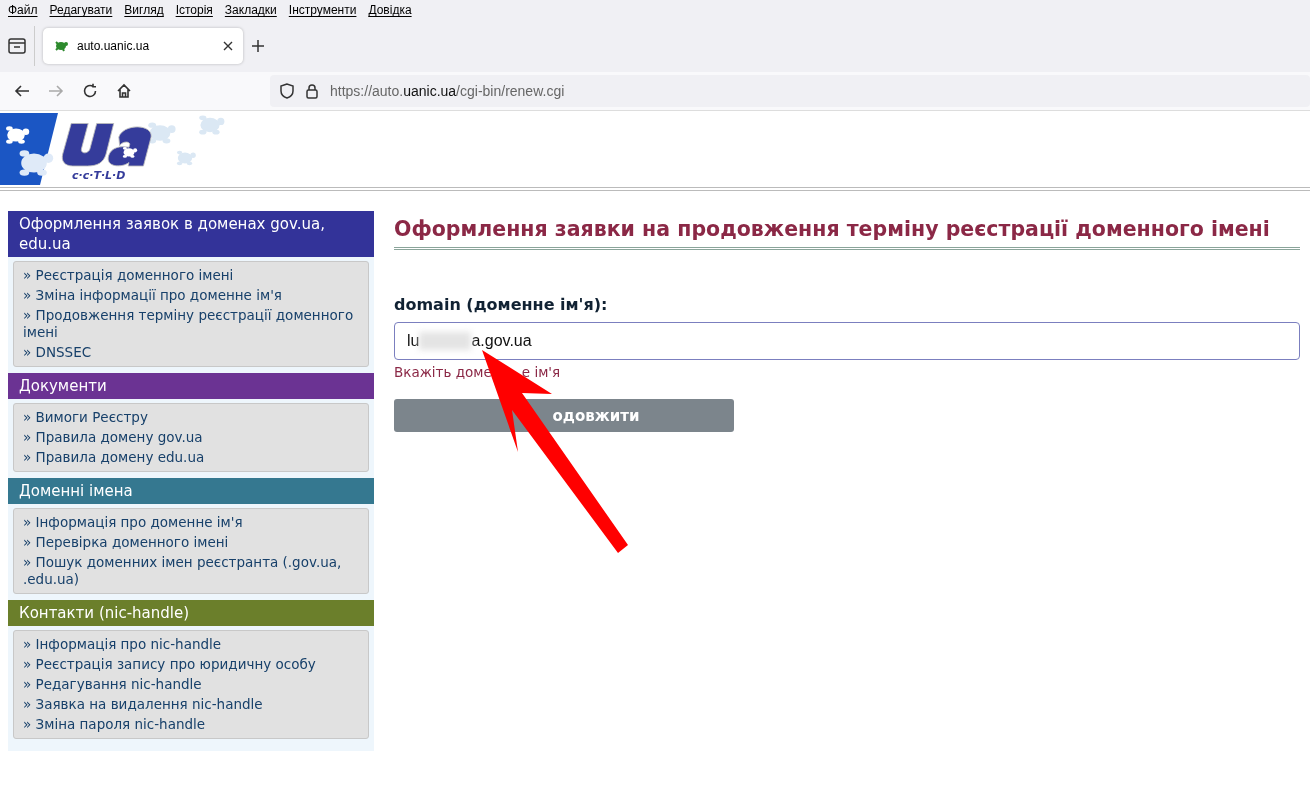 The width and height of the screenshot is (1310, 810). What do you see at coordinates (847, 341) in the screenshot?
I see `domain-field: lu a.gov.ua` at bounding box center [847, 341].